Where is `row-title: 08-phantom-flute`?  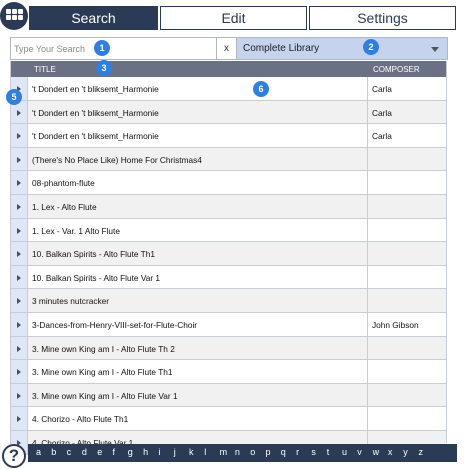
row-title: 08-phantom-flute is located at coordinates (63, 183).